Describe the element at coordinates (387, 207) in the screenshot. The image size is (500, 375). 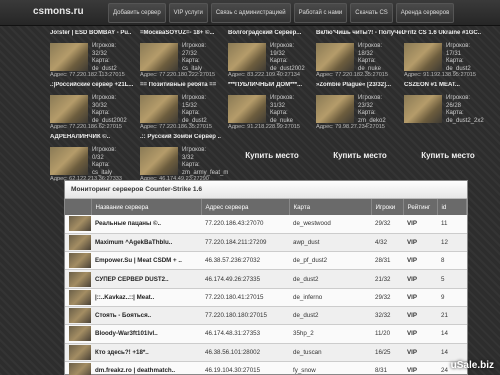
I see `col-players: Игроки` at that location.